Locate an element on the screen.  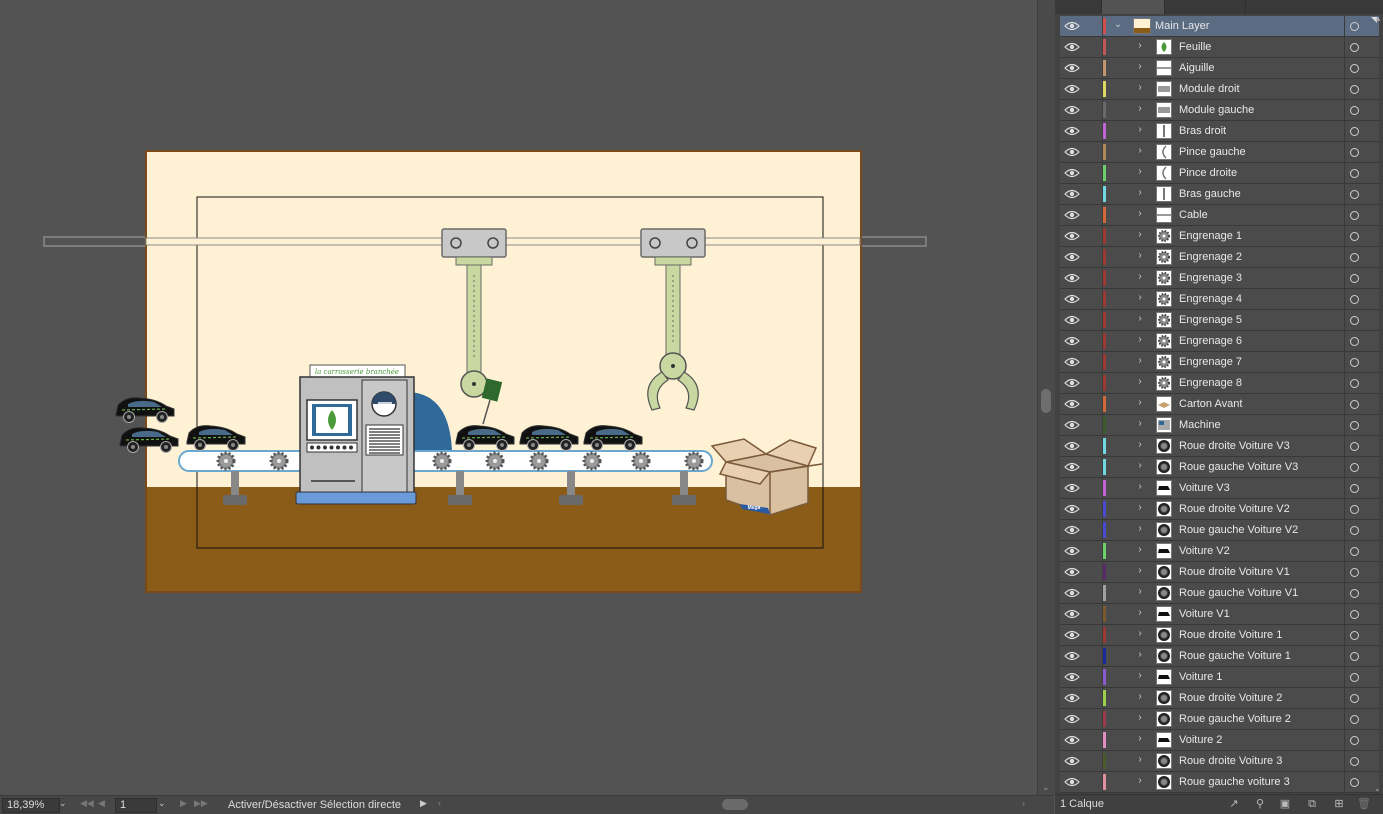
tab-layers is located at coordinates (1133, 7).